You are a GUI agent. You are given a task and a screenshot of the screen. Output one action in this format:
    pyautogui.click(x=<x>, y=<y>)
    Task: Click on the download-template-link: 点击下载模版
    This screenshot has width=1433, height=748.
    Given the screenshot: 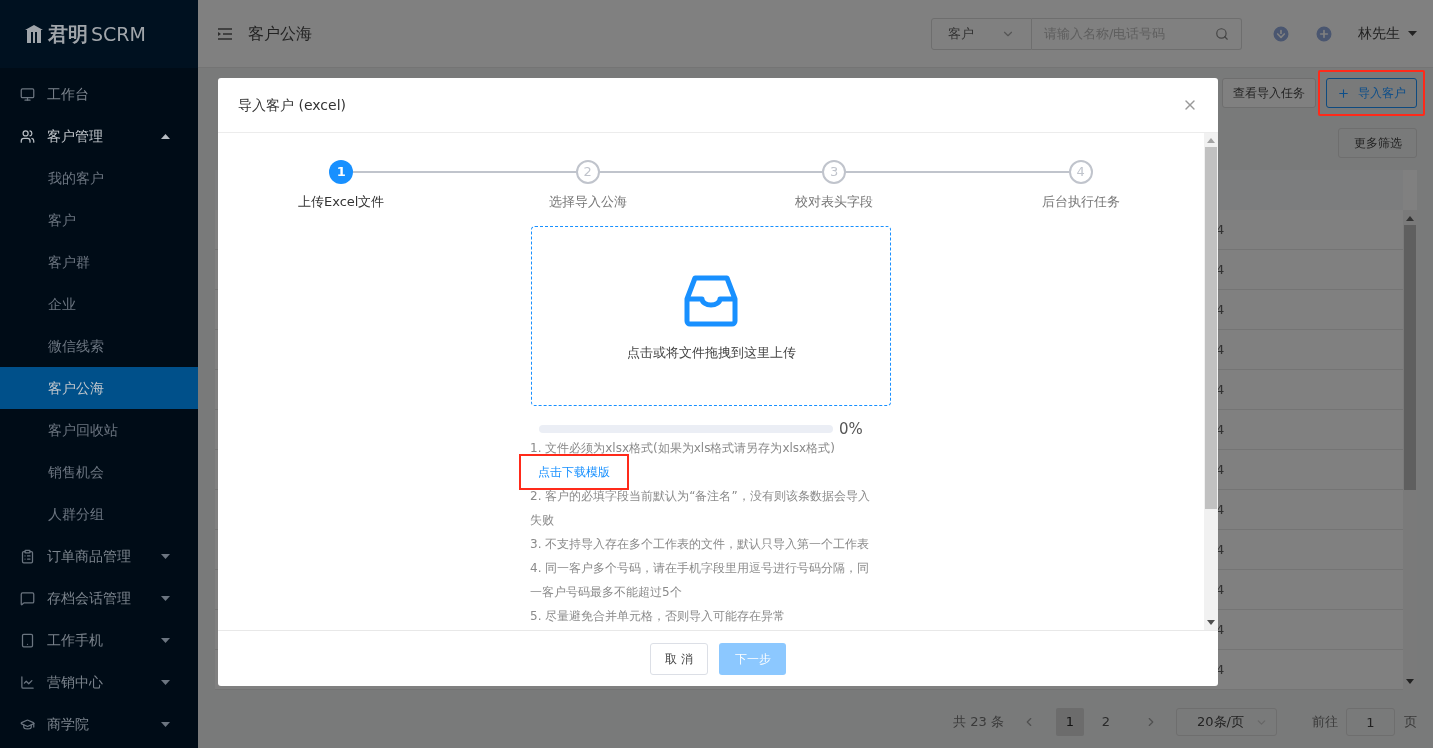 What is the action you would take?
    pyautogui.click(x=574, y=472)
    